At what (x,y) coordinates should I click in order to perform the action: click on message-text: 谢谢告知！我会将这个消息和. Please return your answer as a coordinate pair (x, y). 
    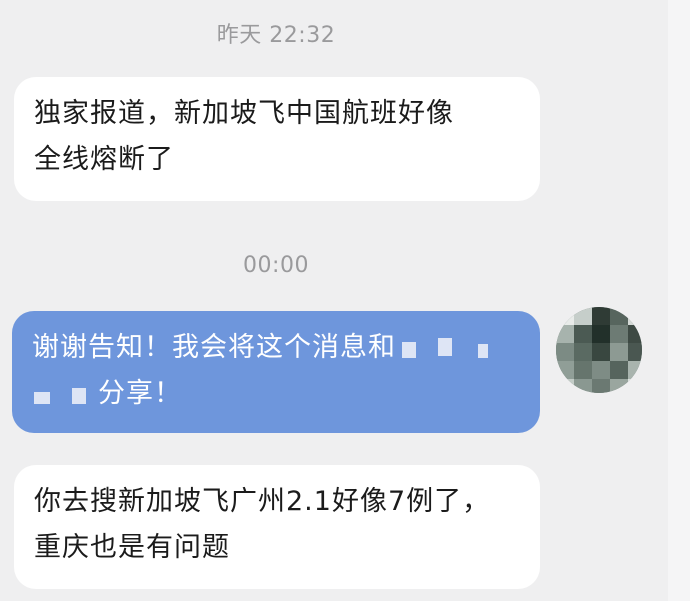
    Looking at the image, I should click on (214, 347).